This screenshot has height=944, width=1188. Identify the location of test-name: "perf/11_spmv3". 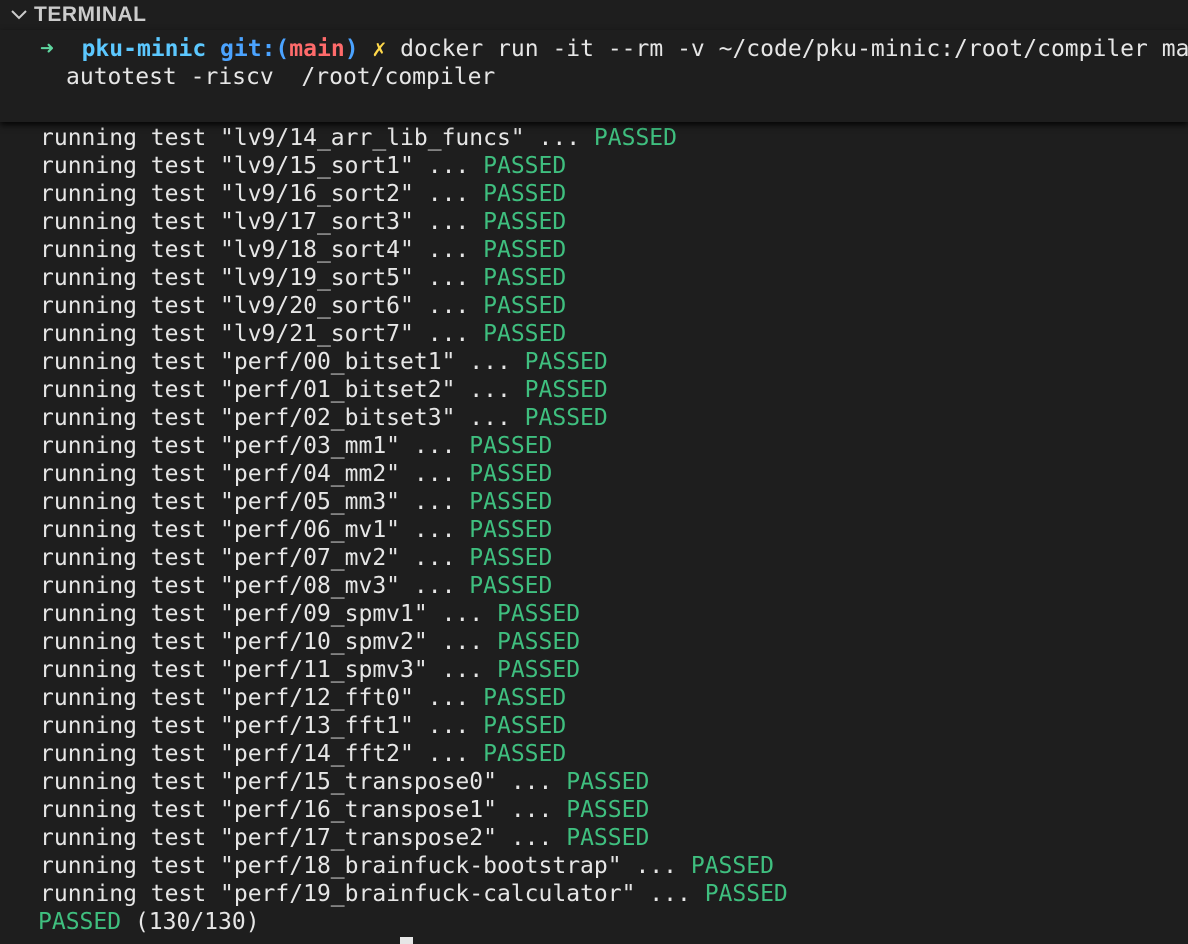
(324, 670).